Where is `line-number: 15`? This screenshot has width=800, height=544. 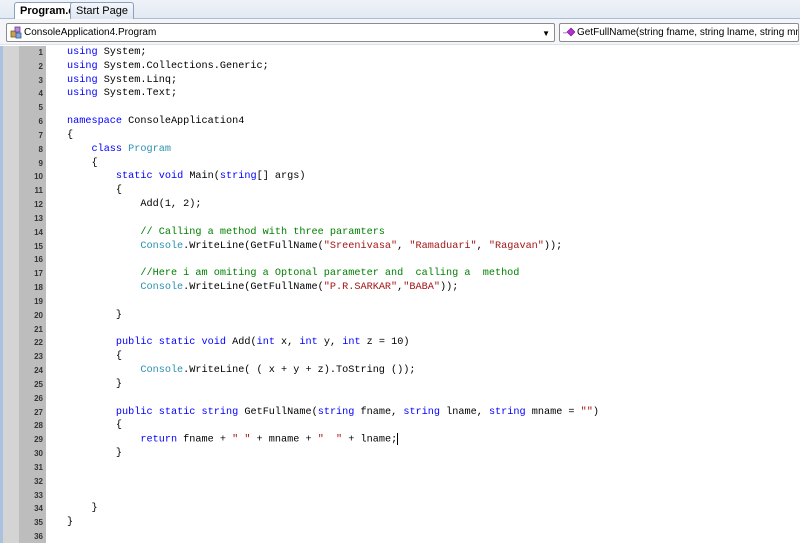
line-number: 15 is located at coordinates (38, 246).